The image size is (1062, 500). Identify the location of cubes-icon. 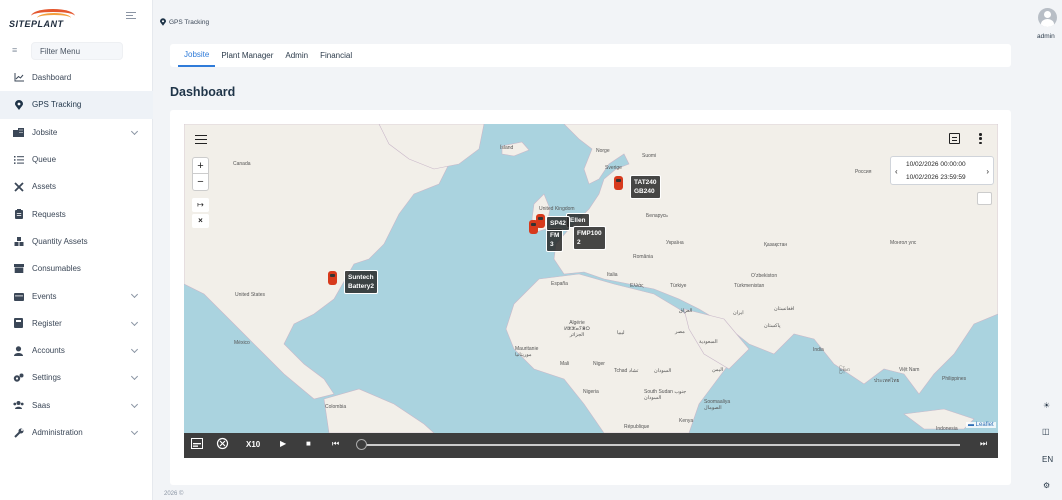
(18, 241).